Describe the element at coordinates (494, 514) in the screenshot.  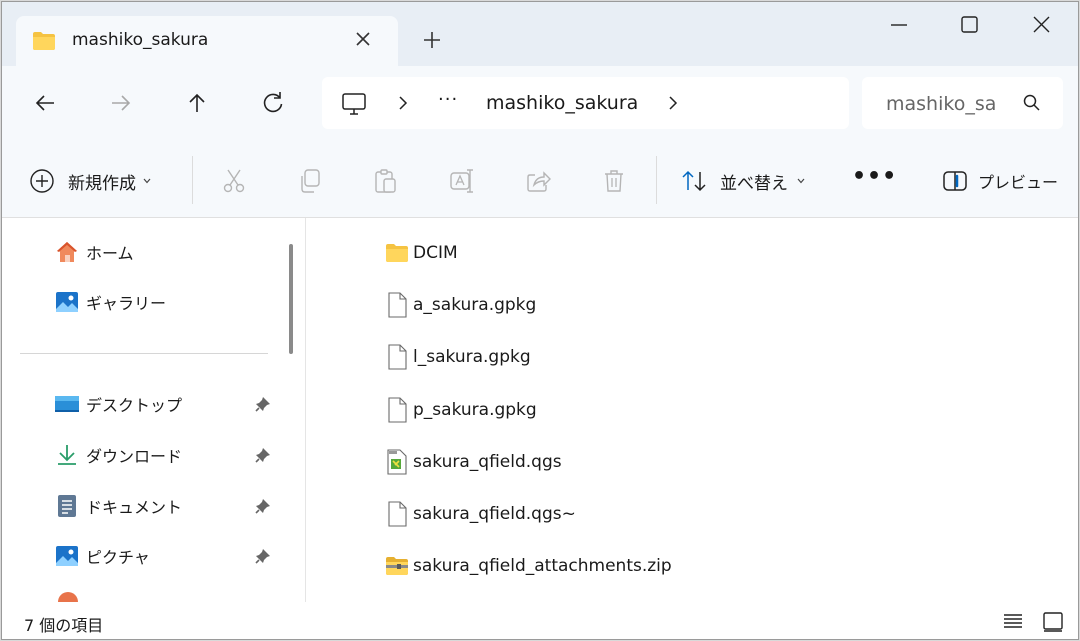
I see `file-name: sakura_qfield.qgs~` at that location.